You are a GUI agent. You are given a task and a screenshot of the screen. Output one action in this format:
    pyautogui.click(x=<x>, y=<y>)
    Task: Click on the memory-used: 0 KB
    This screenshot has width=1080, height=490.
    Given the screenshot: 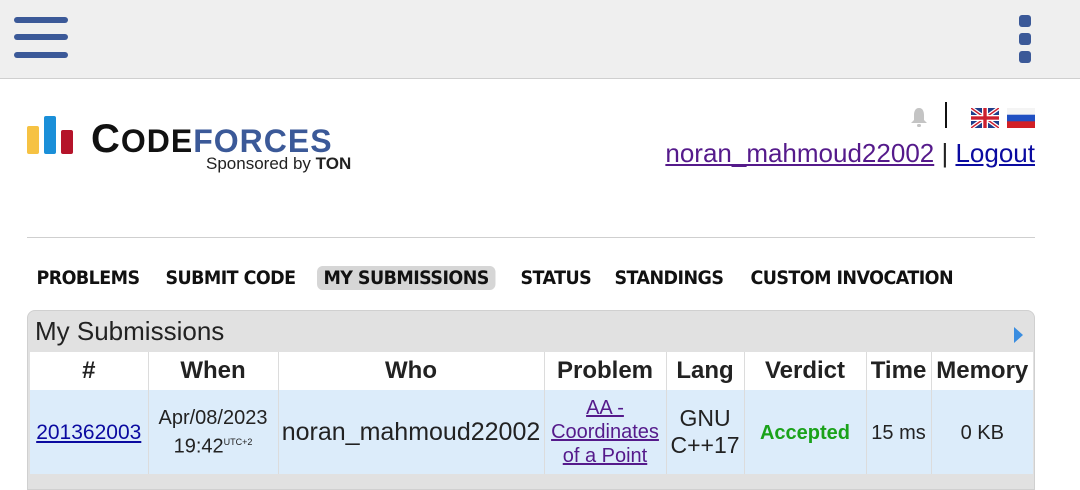 What is the action you would take?
    pyautogui.click(x=982, y=432)
    